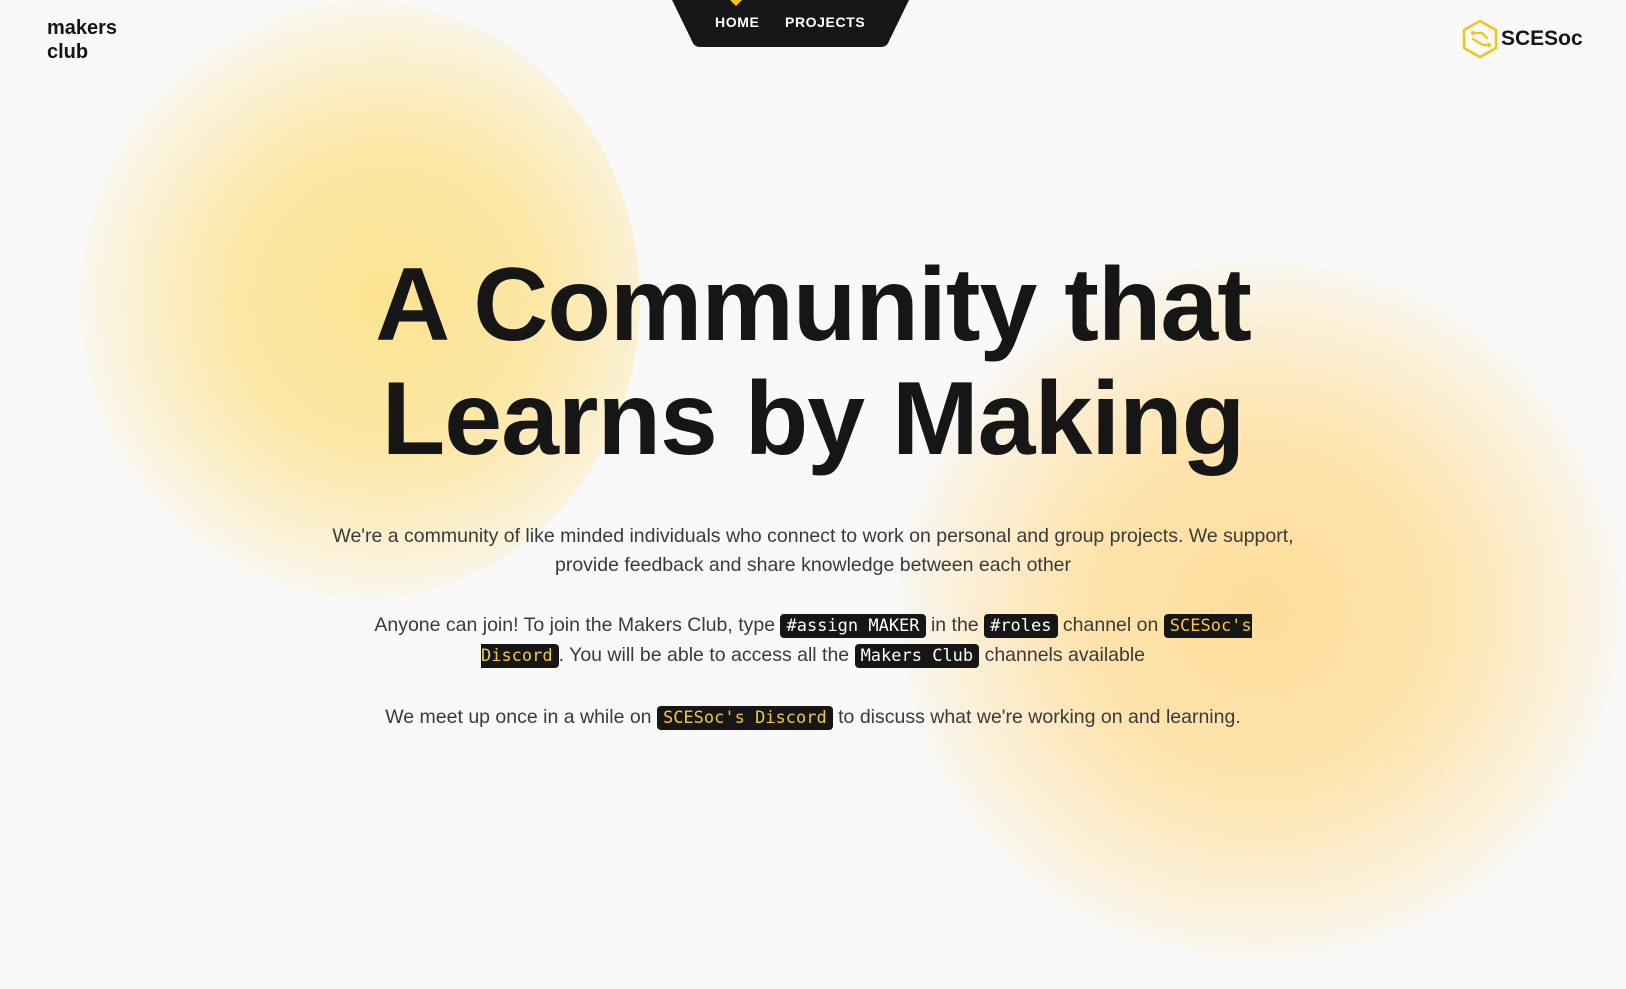 The image size is (1626, 989). What do you see at coordinates (68, 52) in the screenshot?
I see `brand-line-2: club` at bounding box center [68, 52].